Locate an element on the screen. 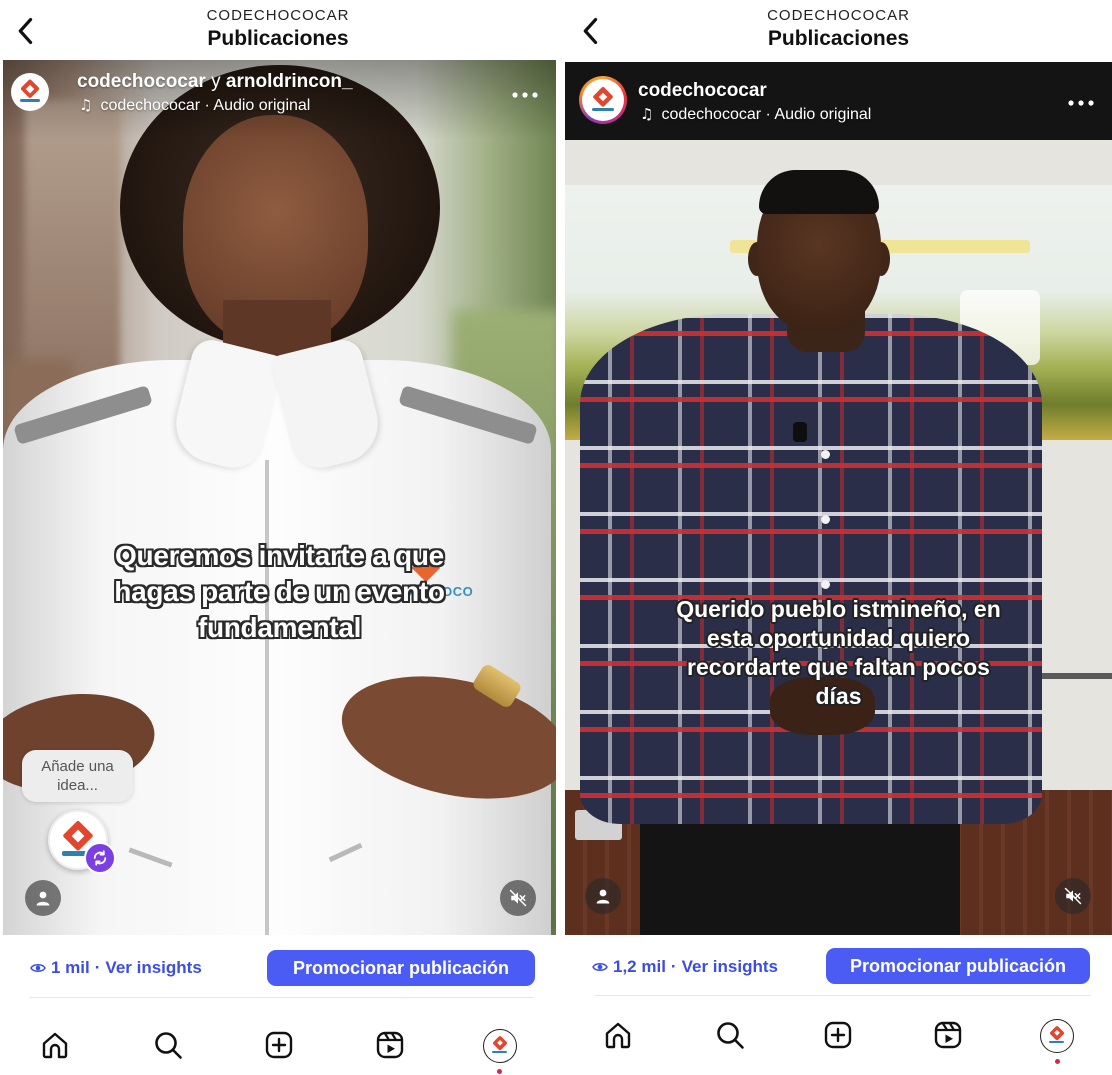 This screenshot has height=1075, width=1112. caption-line: fundamental is located at coordinates (279, 627).